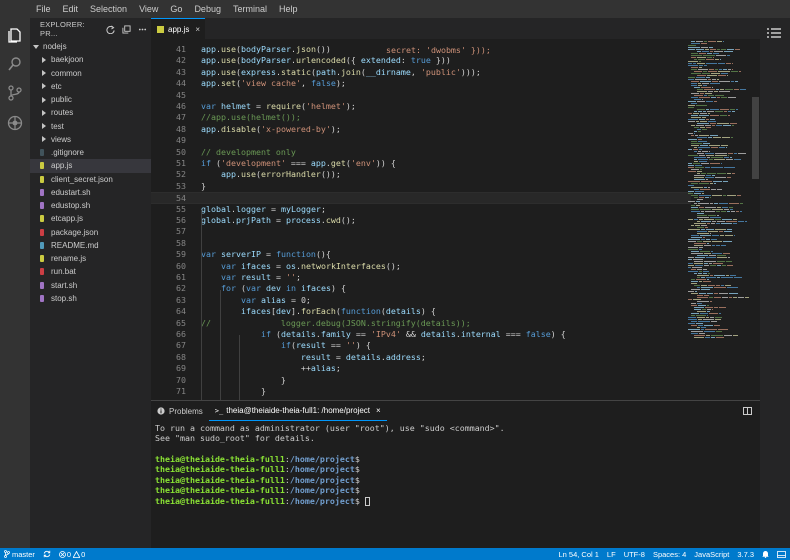 This screenshot has width=790, height=560. I want to click on menu-item-edit: Edit, so click(71, 9).